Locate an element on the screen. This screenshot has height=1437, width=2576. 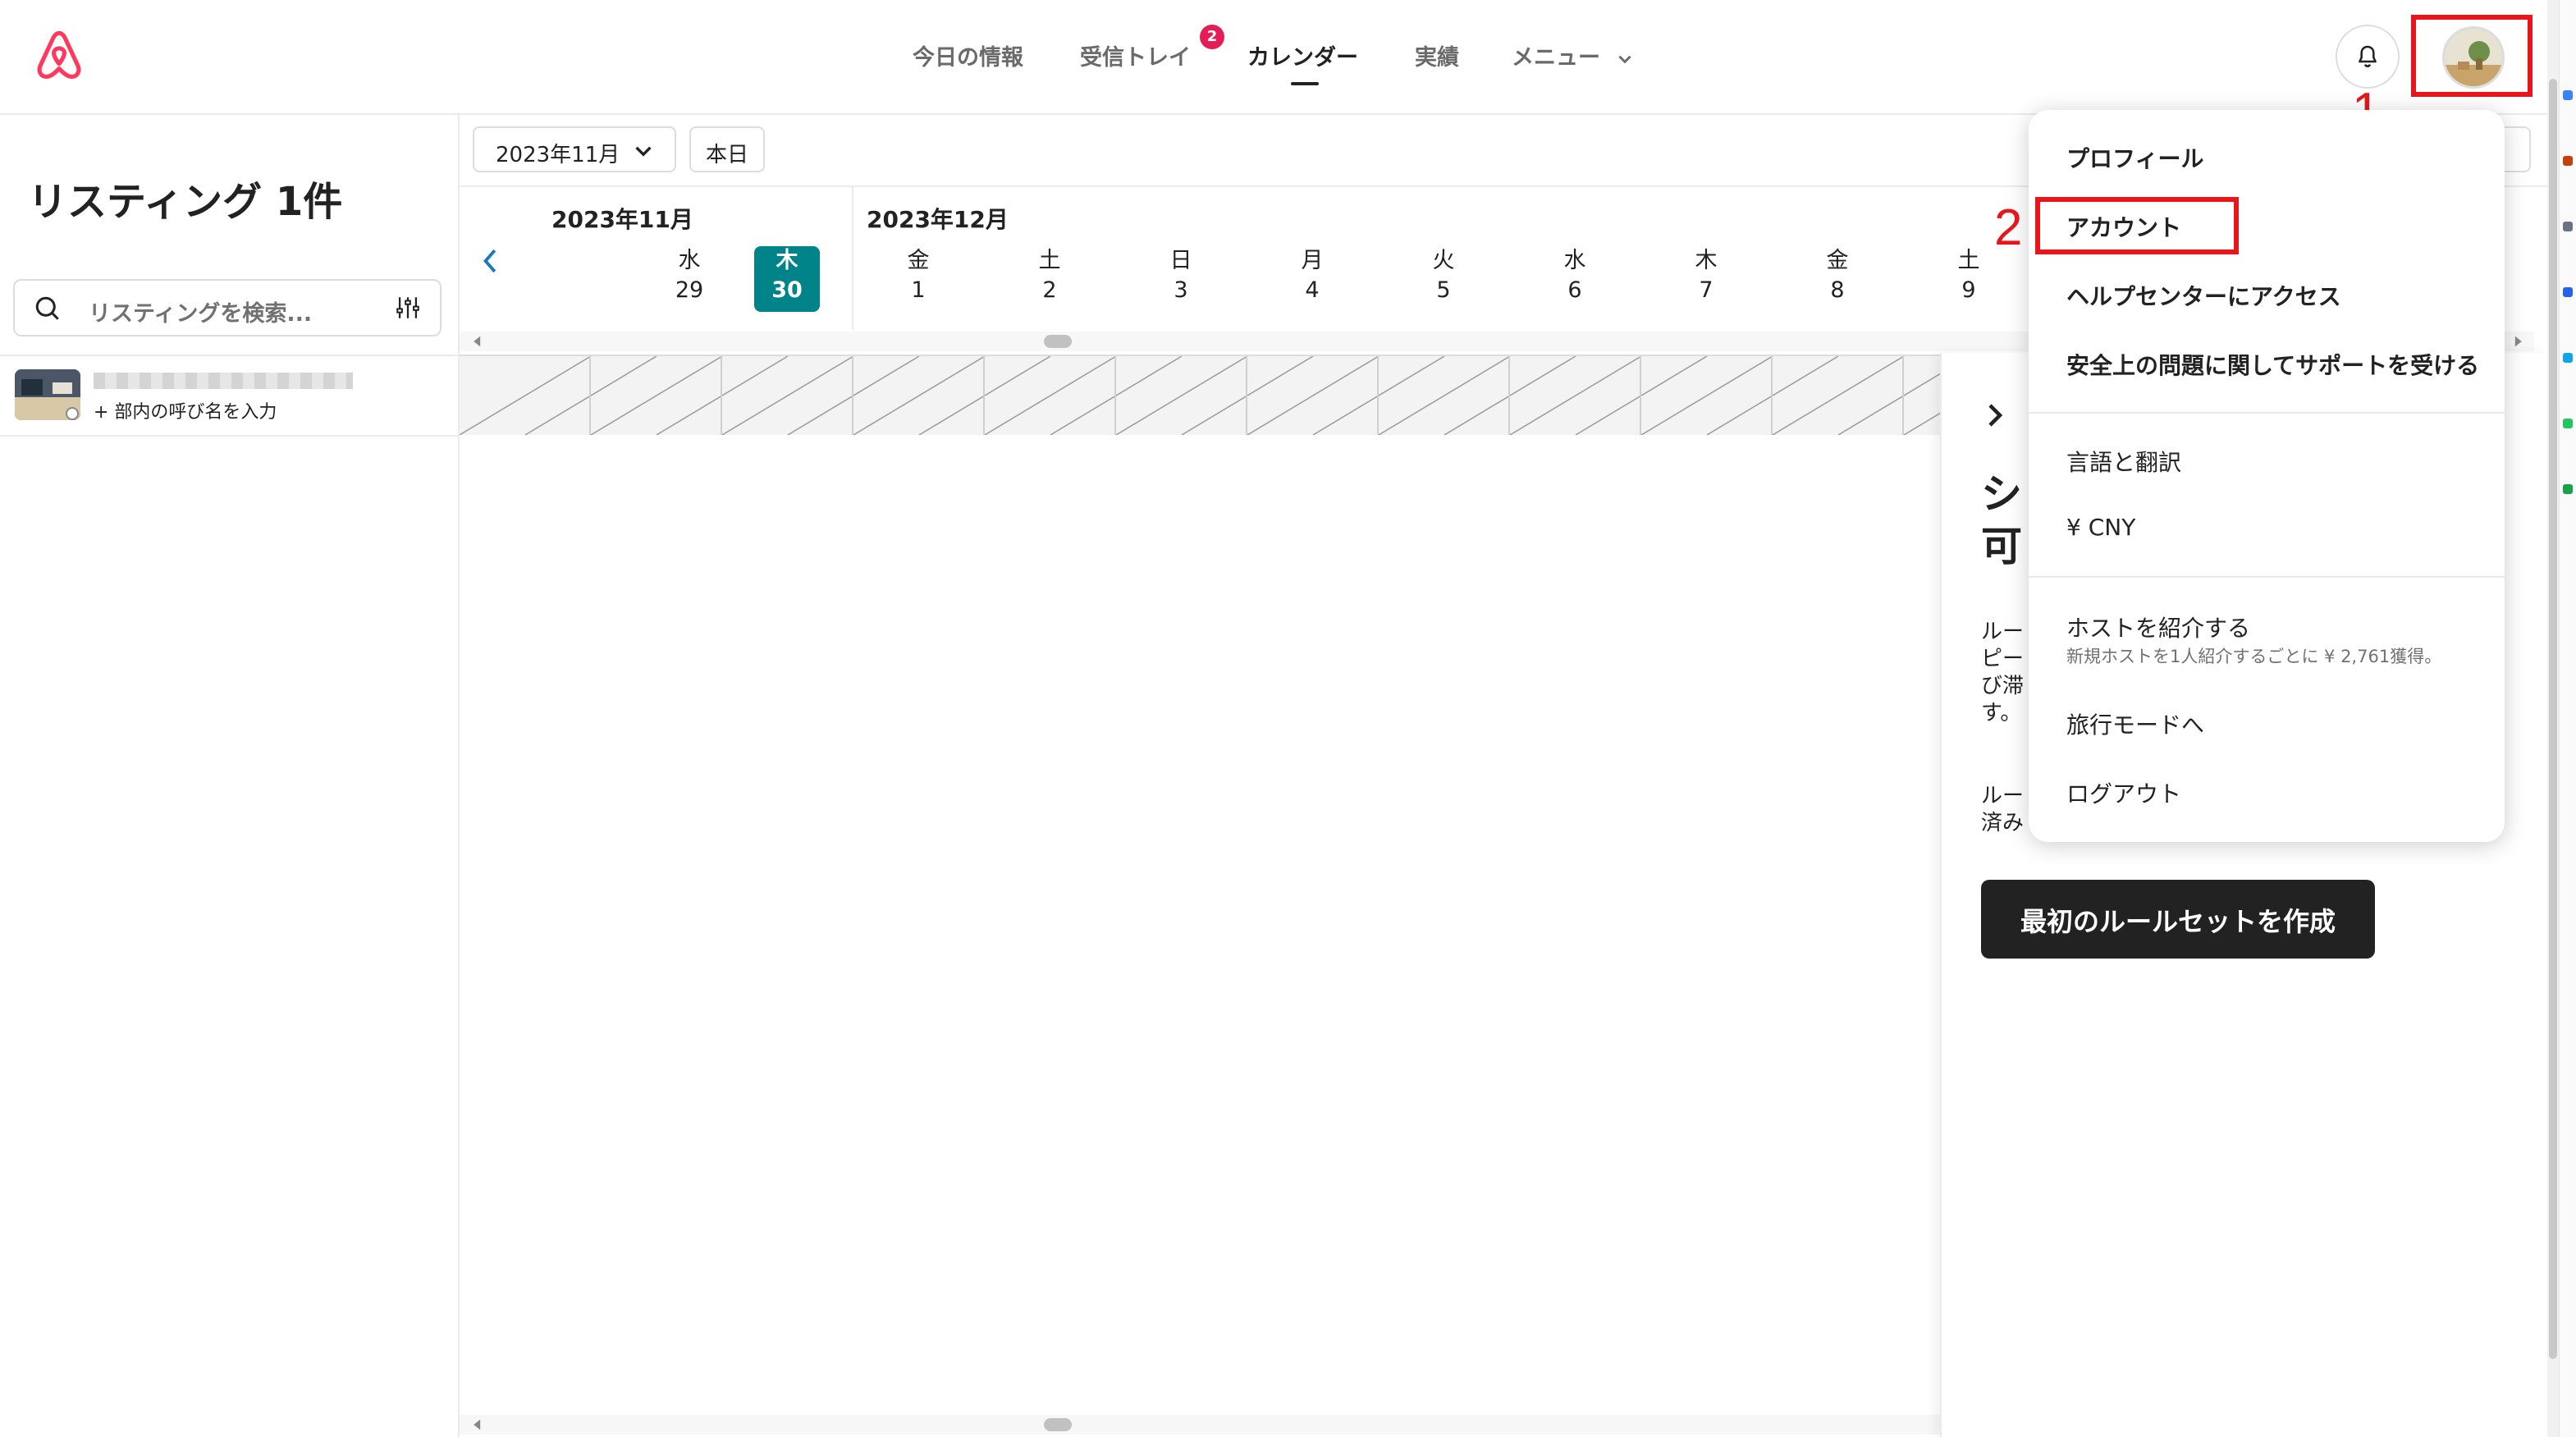
menu-item-currency: ¥ CNY is located at coordinates (2100, 527).